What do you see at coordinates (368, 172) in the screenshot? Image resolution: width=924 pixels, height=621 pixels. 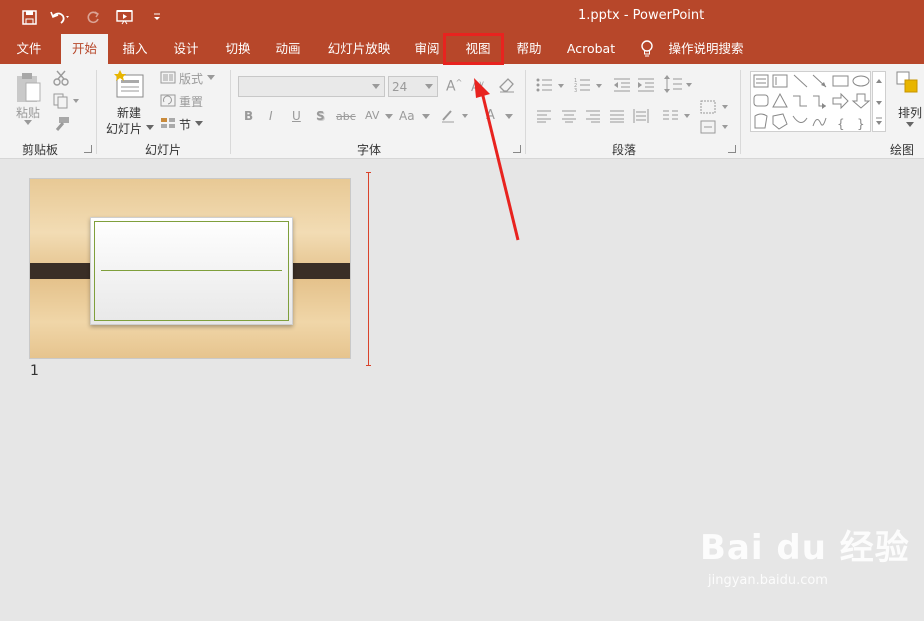 I see `pane-splitter-cap-top` at bounding box center [368, 172].